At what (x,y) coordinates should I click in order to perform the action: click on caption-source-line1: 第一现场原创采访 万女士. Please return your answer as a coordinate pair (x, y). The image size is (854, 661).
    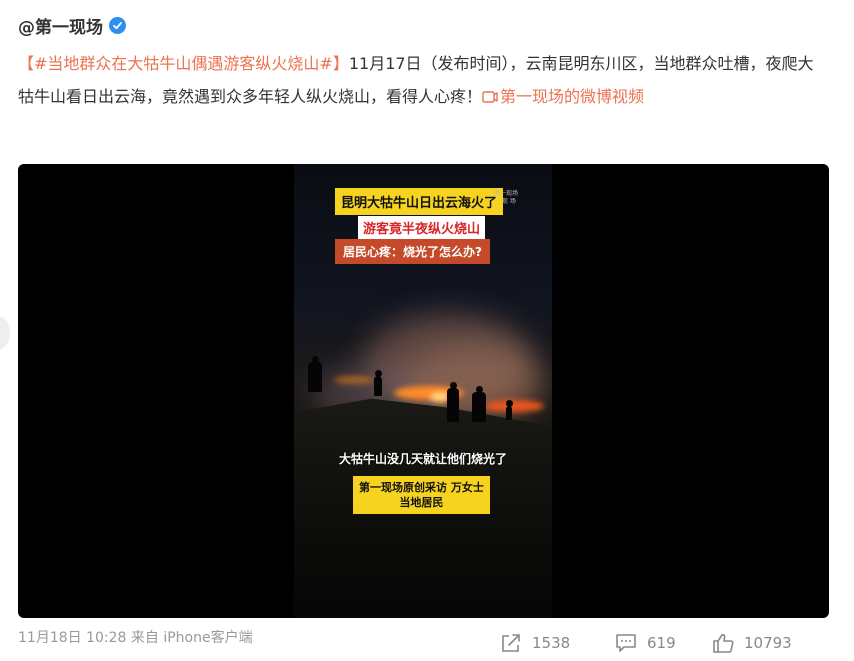
    Looking at the image, I should click on (421, 487).